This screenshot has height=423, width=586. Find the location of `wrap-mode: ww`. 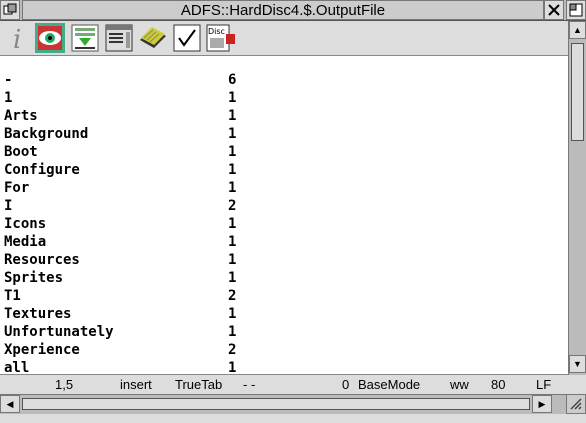

wrap-mode: ww is located at coordinates (459, 384).